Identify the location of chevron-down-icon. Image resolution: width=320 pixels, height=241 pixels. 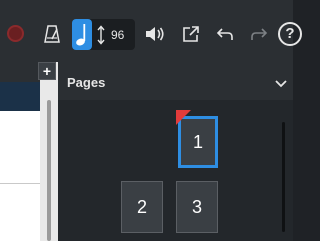
(281, 82).